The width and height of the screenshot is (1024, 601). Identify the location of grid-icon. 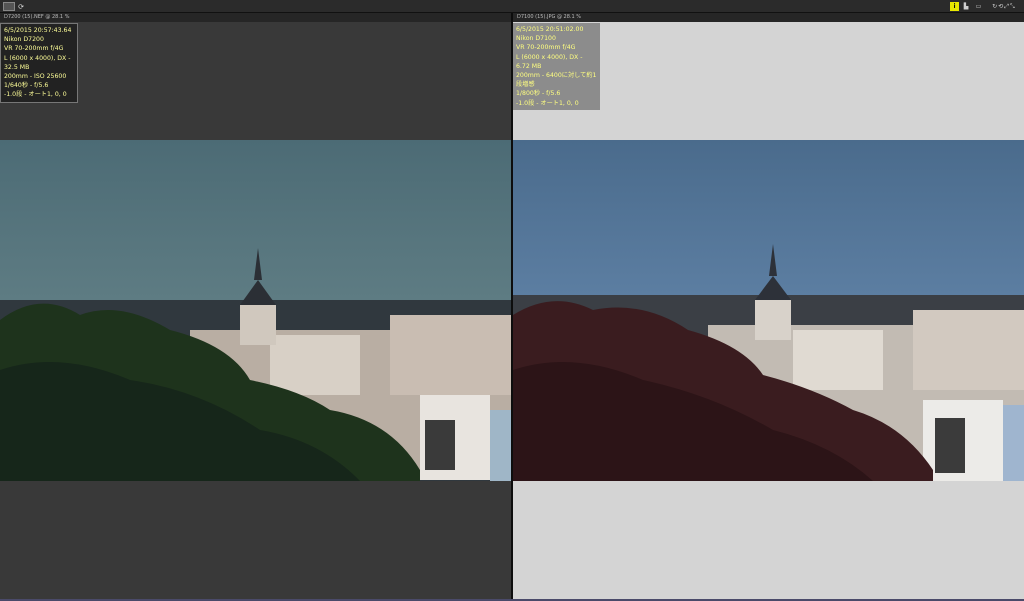
(9, 6).